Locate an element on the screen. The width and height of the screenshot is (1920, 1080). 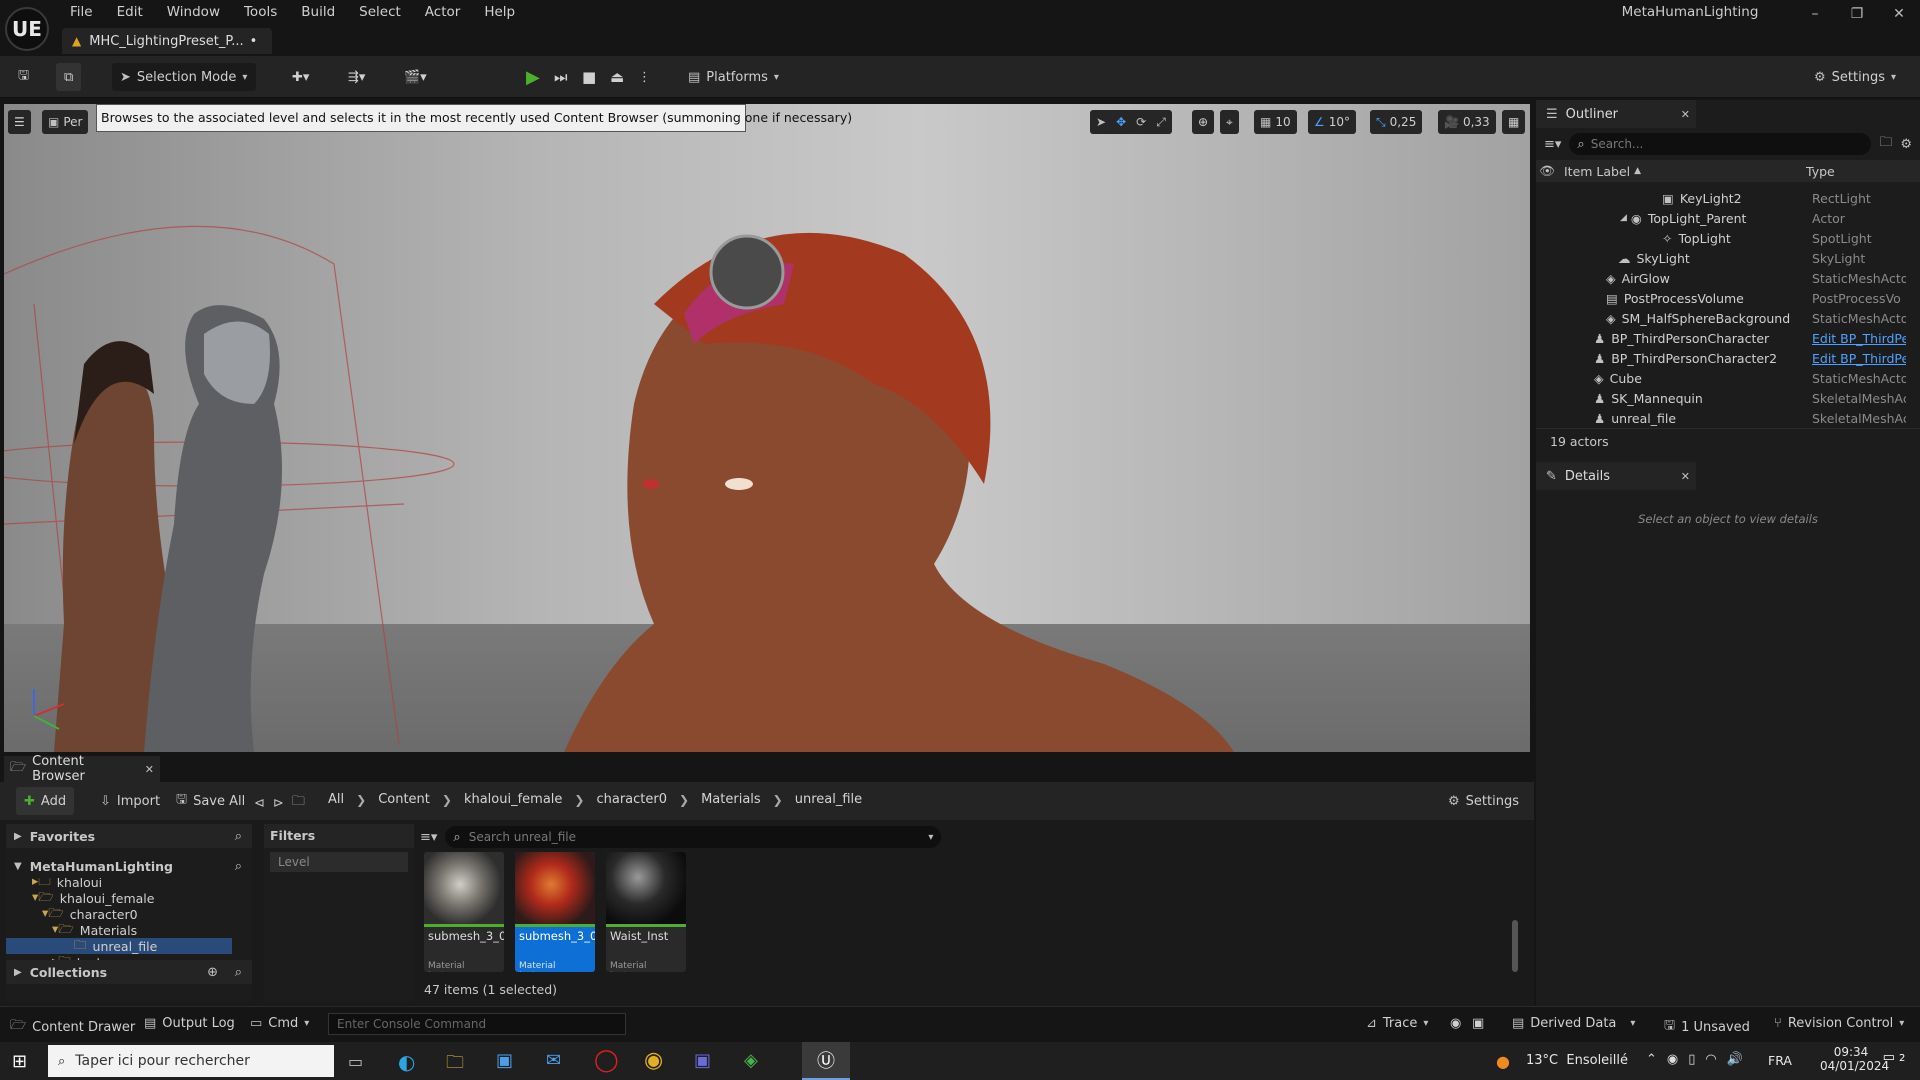
menu-edit: Edit is located at coordinates (130, 12).